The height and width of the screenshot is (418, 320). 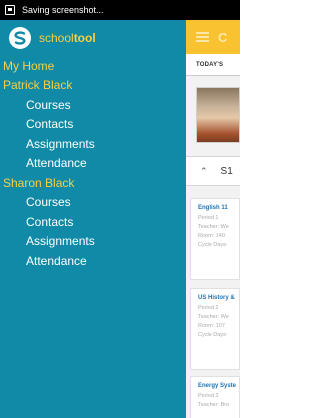 I want to click on course-card: Energy Syste Period 3 Teacher: Bro, so click(x=215, y=397).